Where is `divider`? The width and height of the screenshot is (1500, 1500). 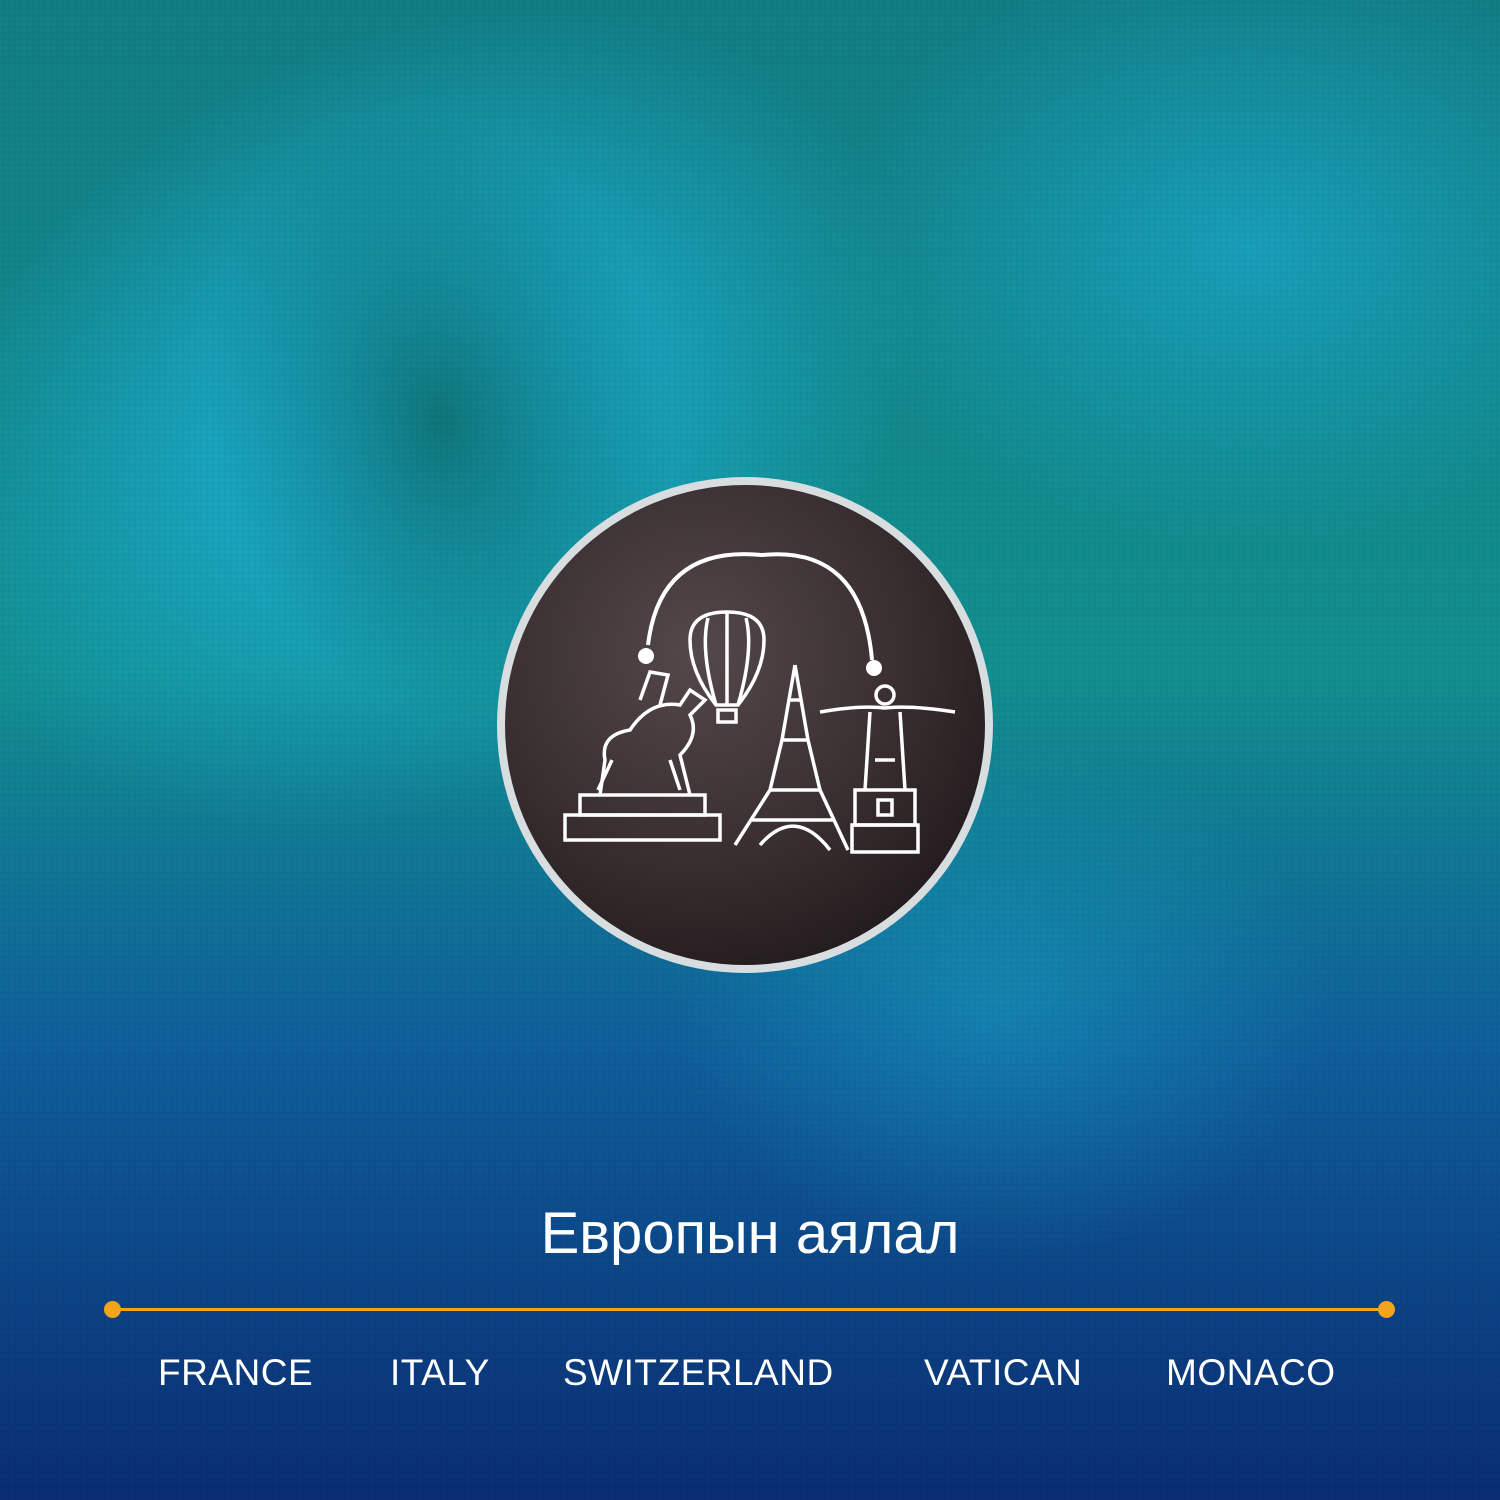
divider is located at coordinates (749, 1309).